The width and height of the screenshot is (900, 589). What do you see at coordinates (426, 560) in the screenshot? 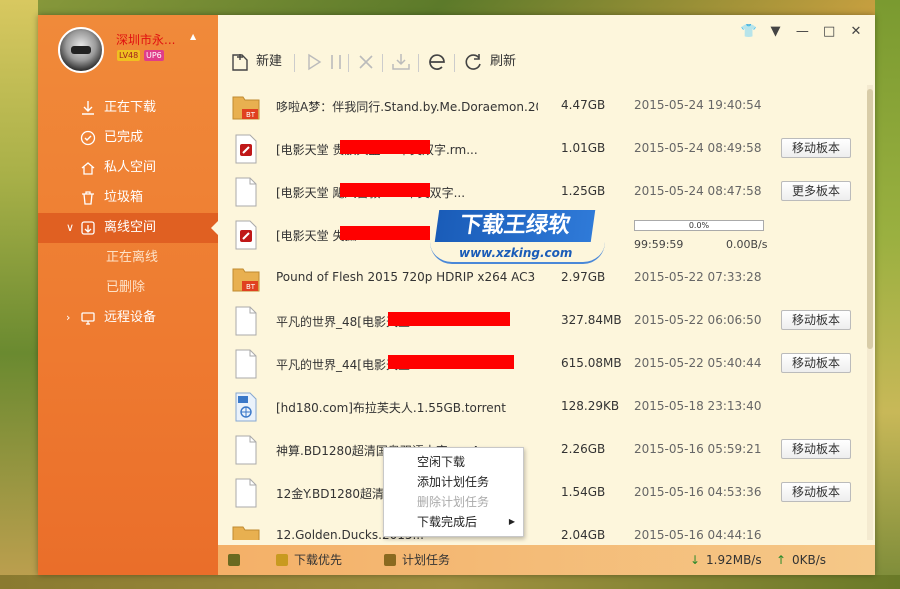
I see `scheduled-task-label: 计划任务` at bounding box center [426, 560].